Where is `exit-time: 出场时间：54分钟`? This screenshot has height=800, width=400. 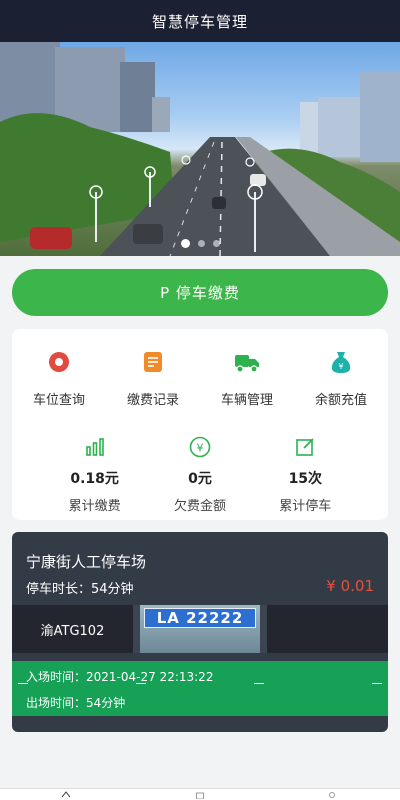
exit-time: 出场时间：54分钟 is located at coordinates (76, 703).